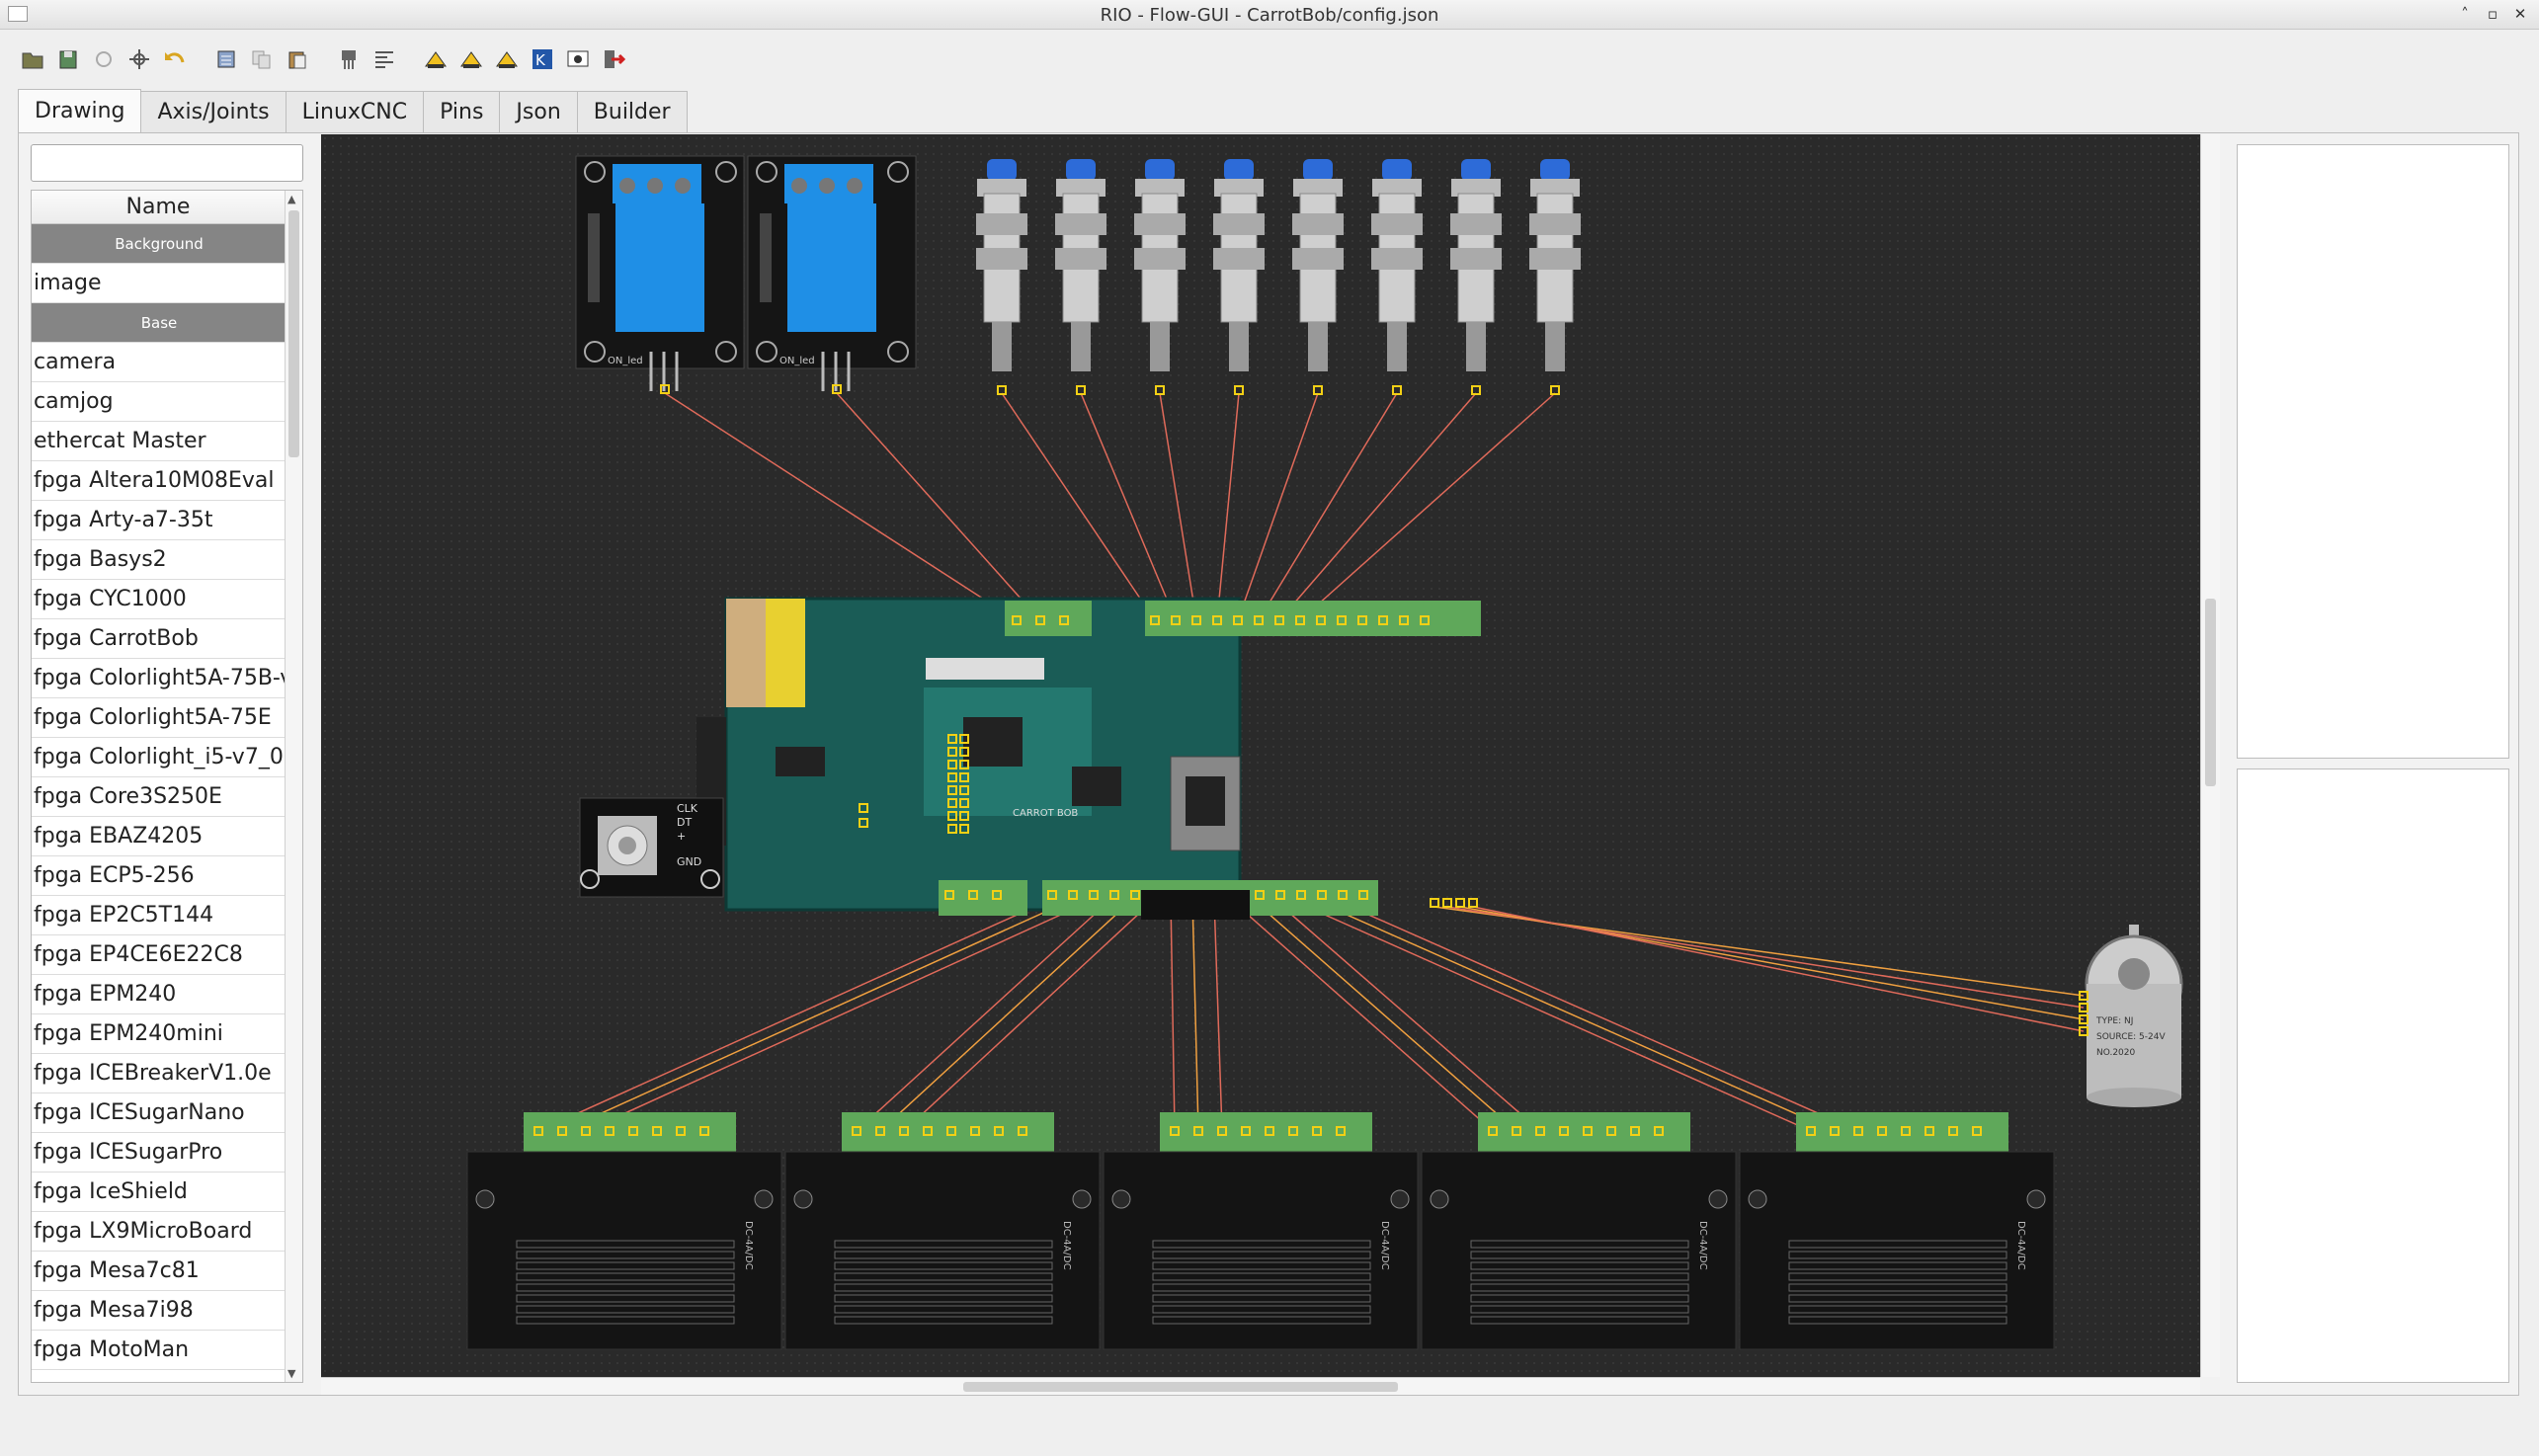  I want to click on list-item: fpga IceShield, so click(159, 1192).